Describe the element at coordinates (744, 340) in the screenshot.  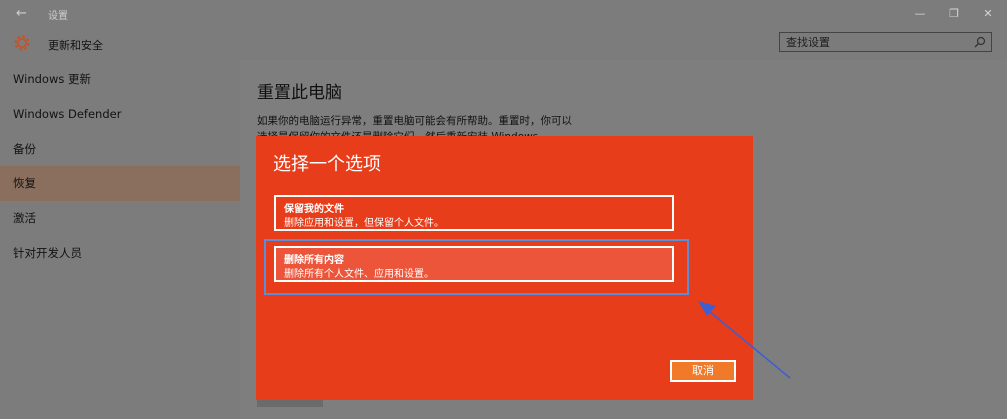
I see `annotation-arrow-icon` at that location.